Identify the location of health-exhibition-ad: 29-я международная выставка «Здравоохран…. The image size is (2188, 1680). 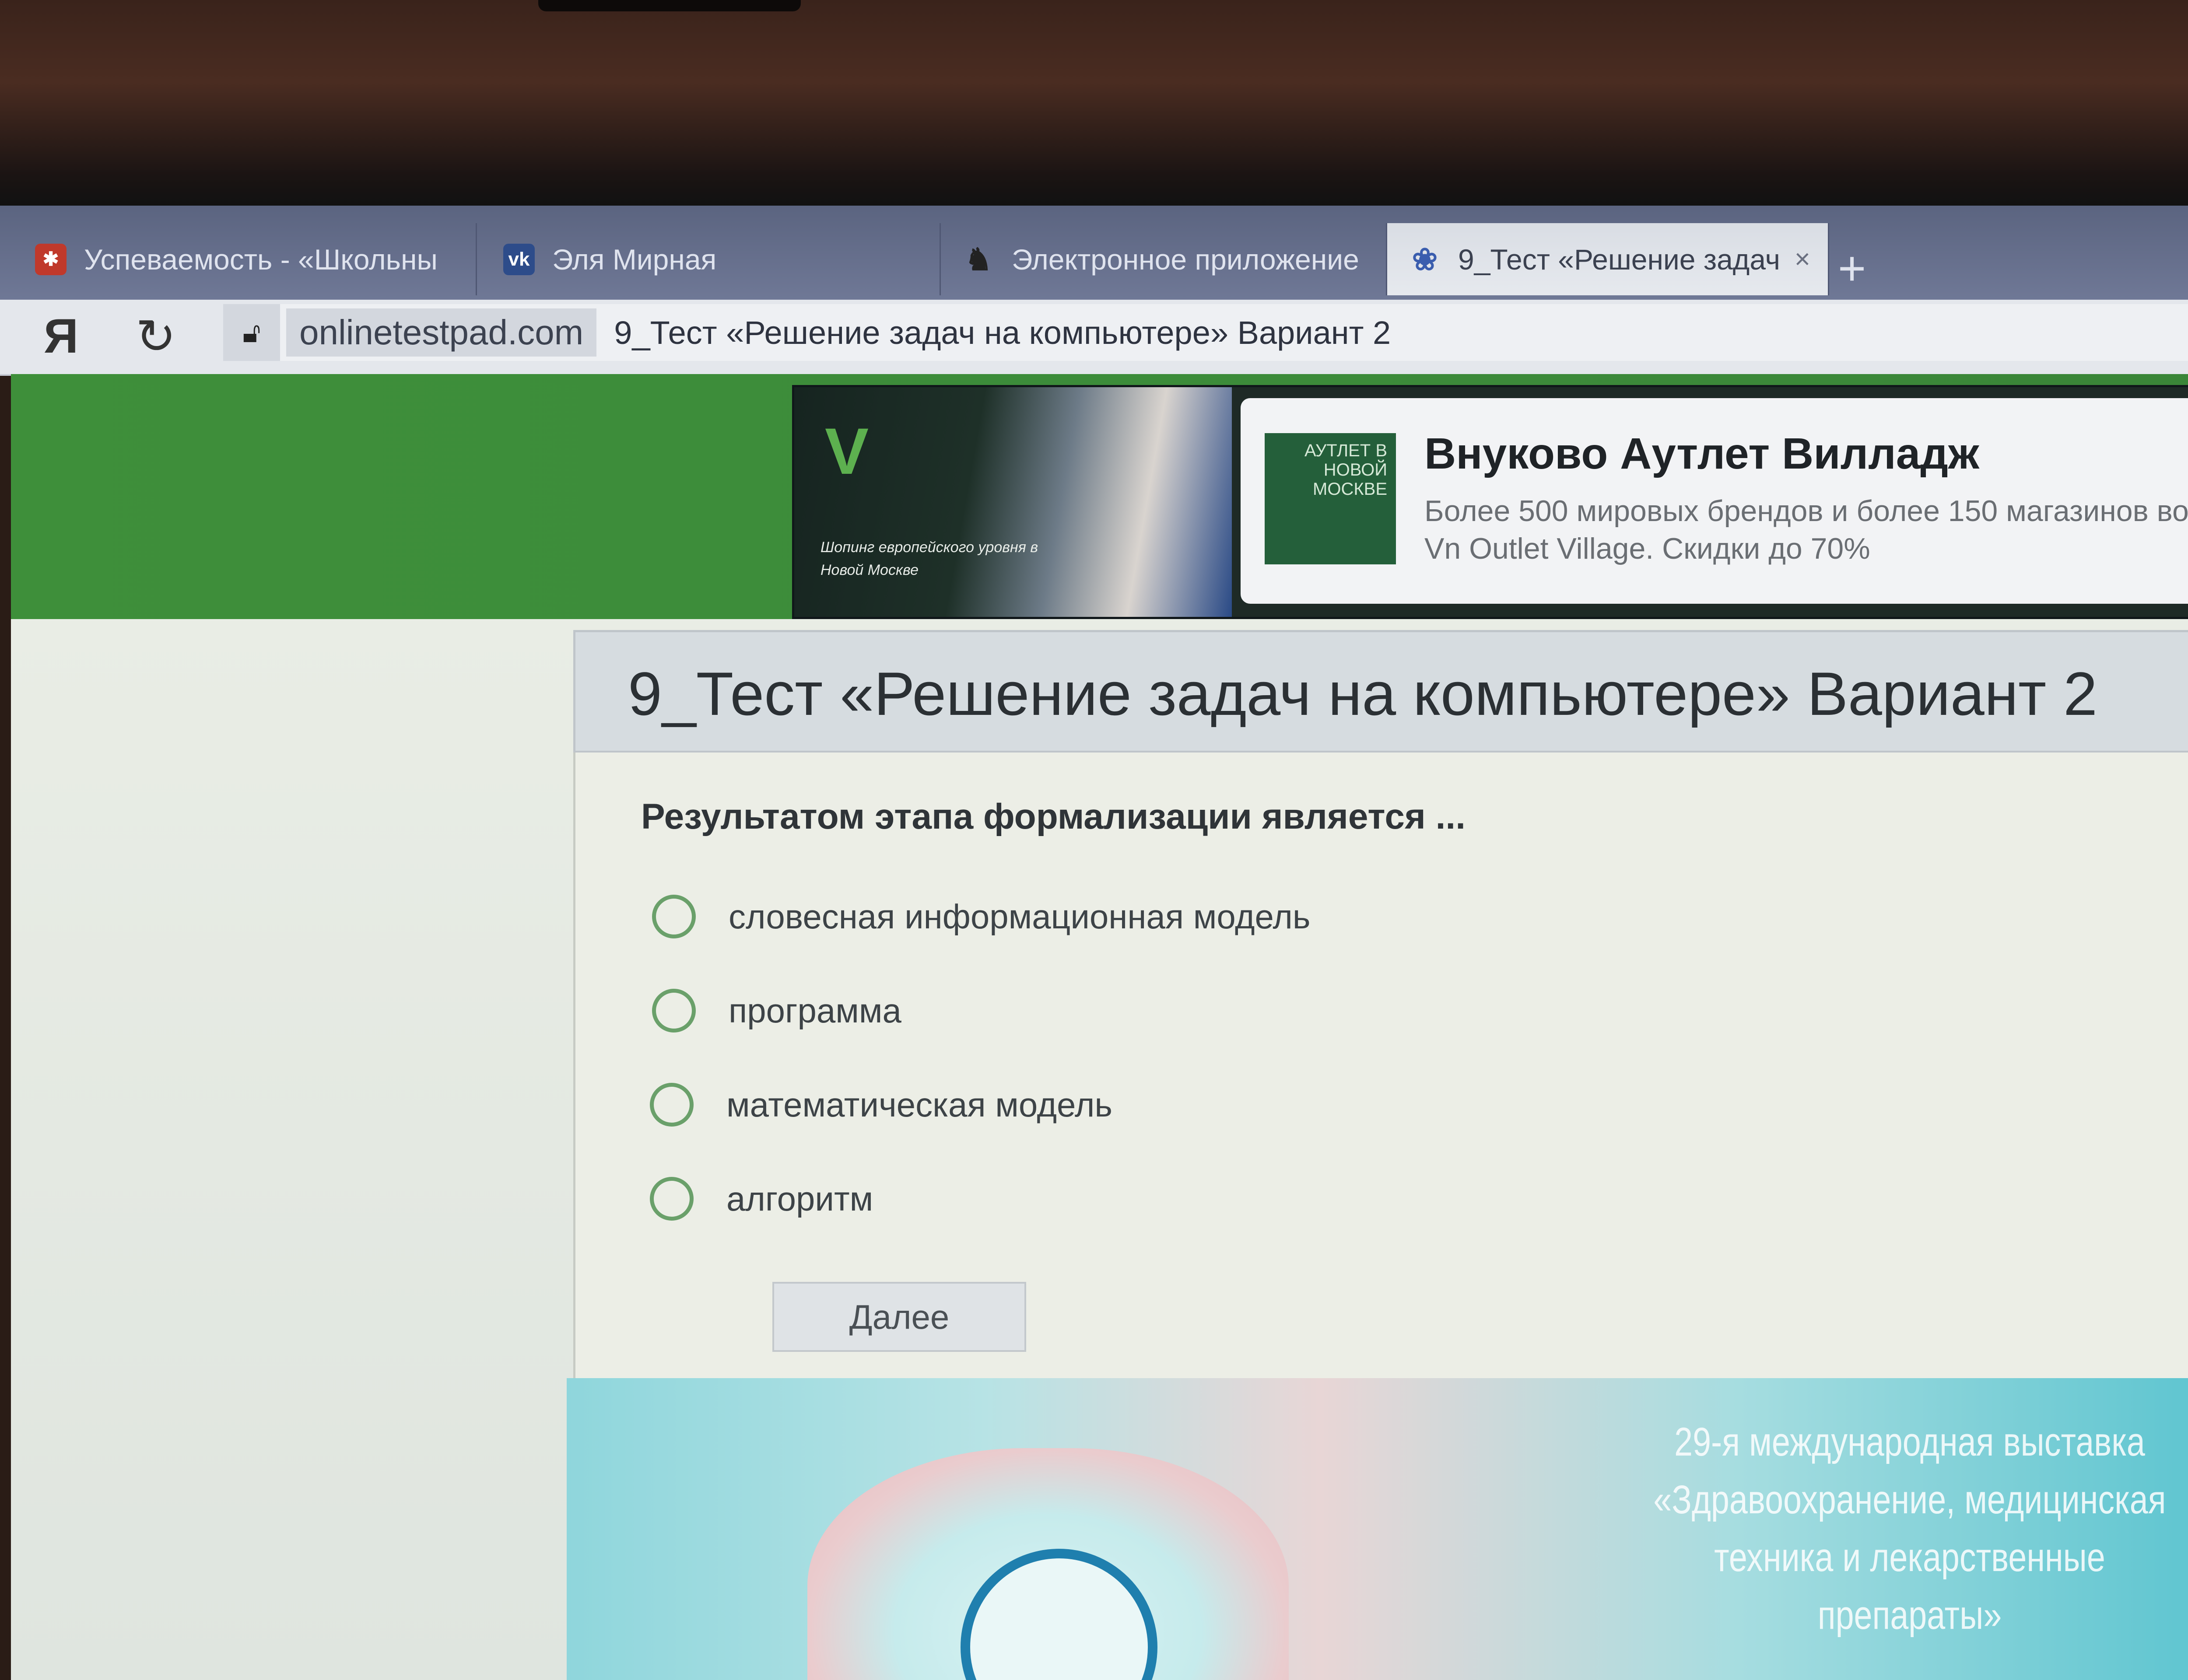
(1377, 1529).